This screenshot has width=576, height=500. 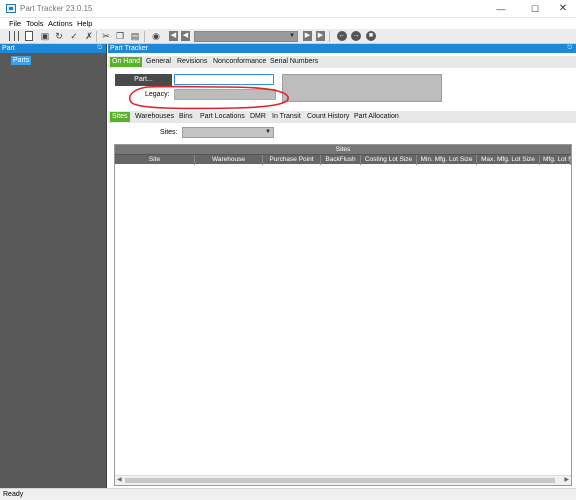 What do you see at coordinates (15, 23) in the screenshot?
I see `menu-file: File` at bounding box center [15, 23].